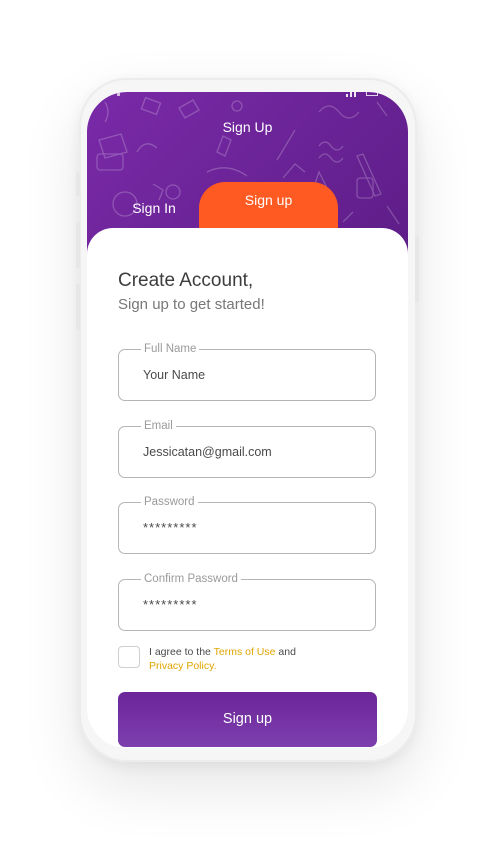 The width and height of the screenshot is (495, 842). I want to click on confirm-password-field: Confirm Password *********, so click(247, 601).